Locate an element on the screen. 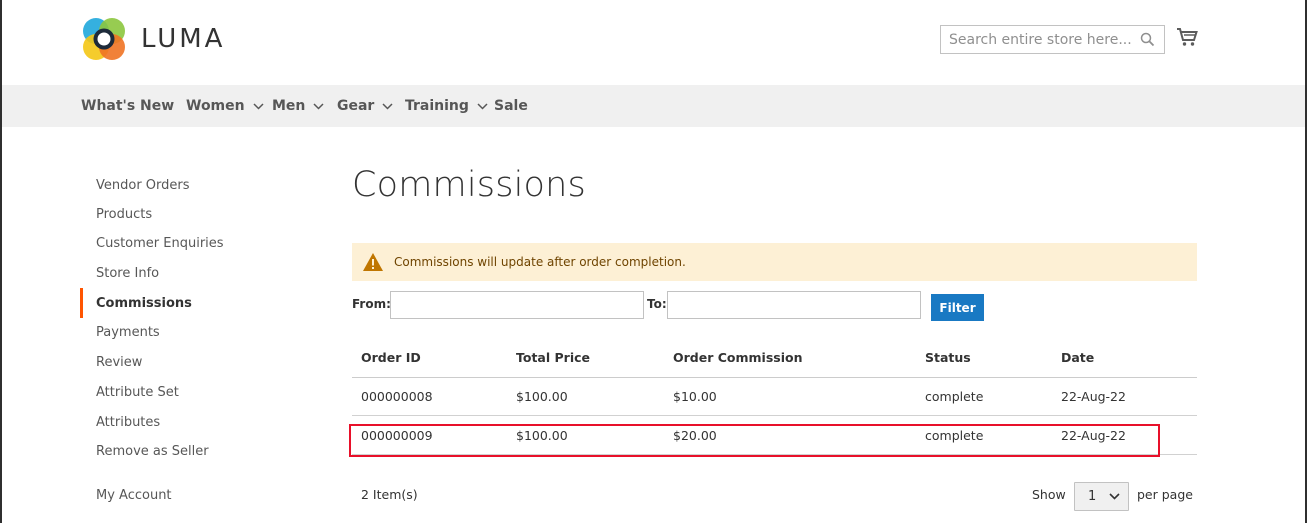 This screenshot has width=1307, height=523. sidebar-item-label: Products is located at coordinates (124, 214).